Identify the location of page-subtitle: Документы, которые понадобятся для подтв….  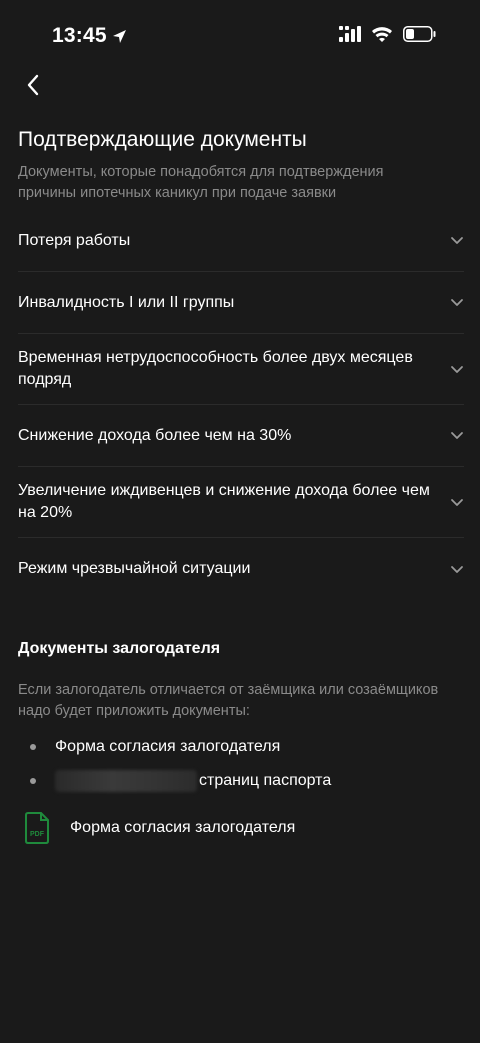
(201, 182).